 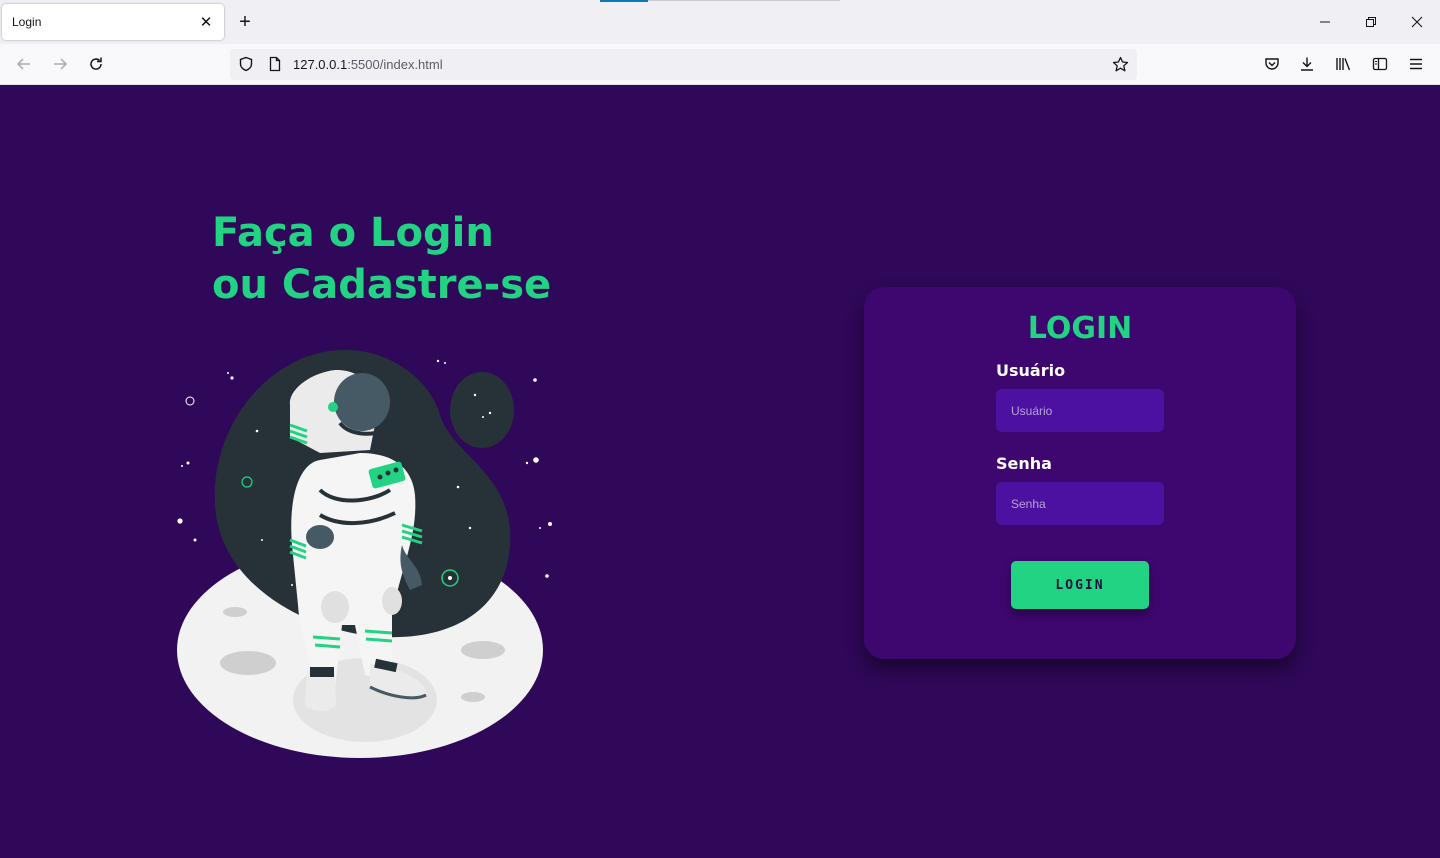 What do you see at coordinates (1080, 328) in the screenshot?
I see `login-title: LOGIN` at bounding box center [1080, 328].